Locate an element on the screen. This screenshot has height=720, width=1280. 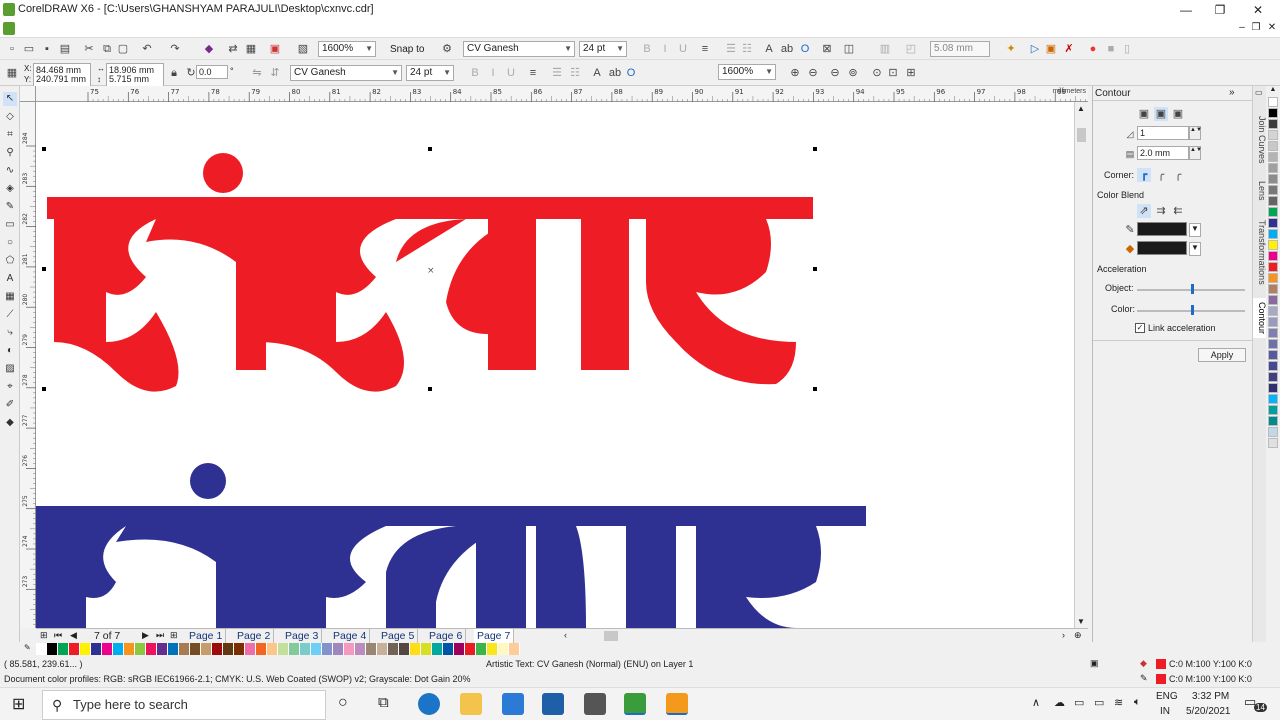
zoom-combo: 1600% ▼ is located at coordinates (347, 49).